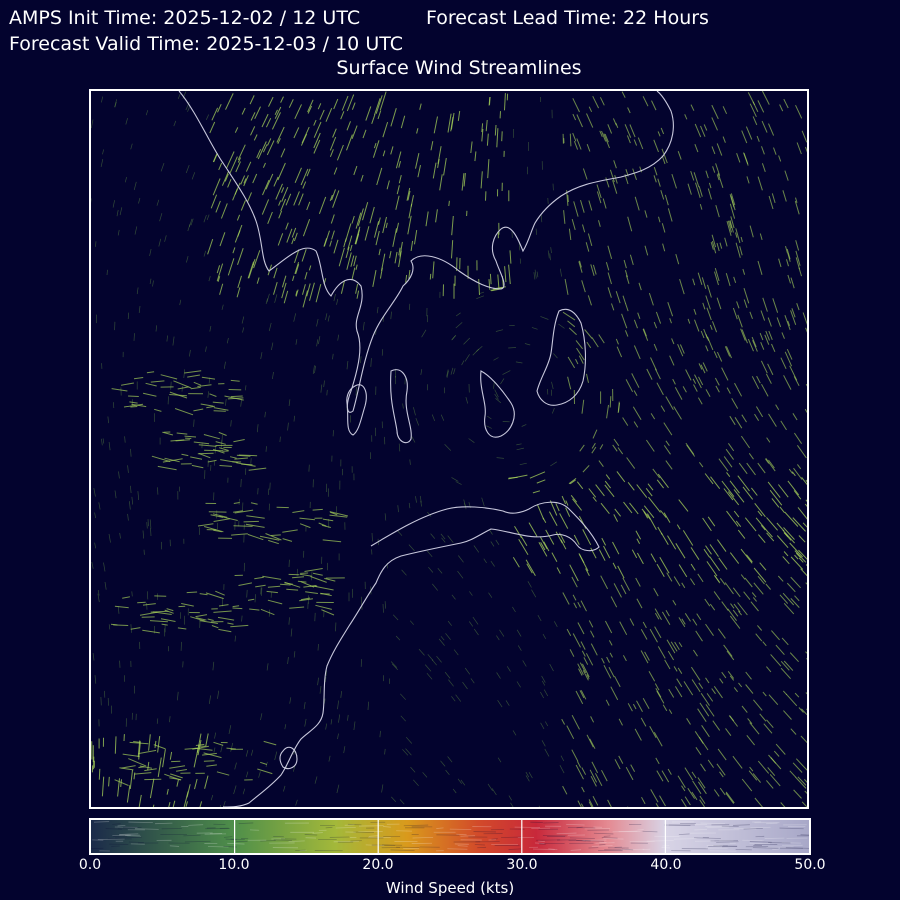  Describe the element at coordinates (234, 865) in the screenshot. I see `colorbar-tick-label: 10.0` at that location.